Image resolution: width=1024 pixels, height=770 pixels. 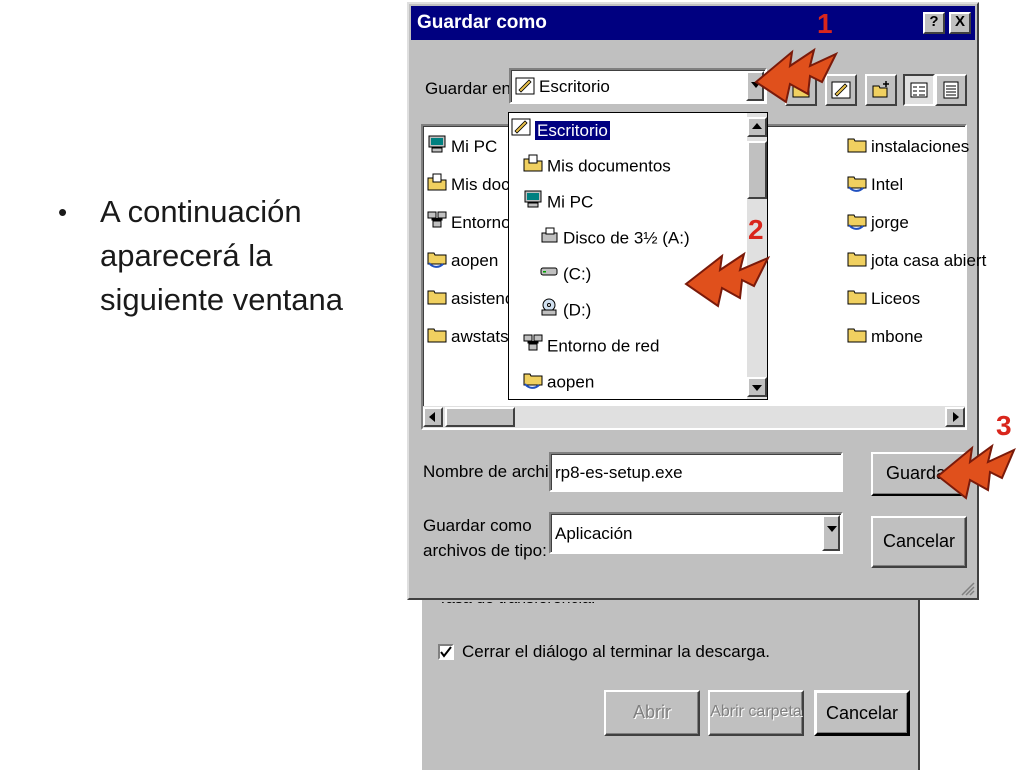 I want to click on file-item: Intel, so click(x=875, y=183).